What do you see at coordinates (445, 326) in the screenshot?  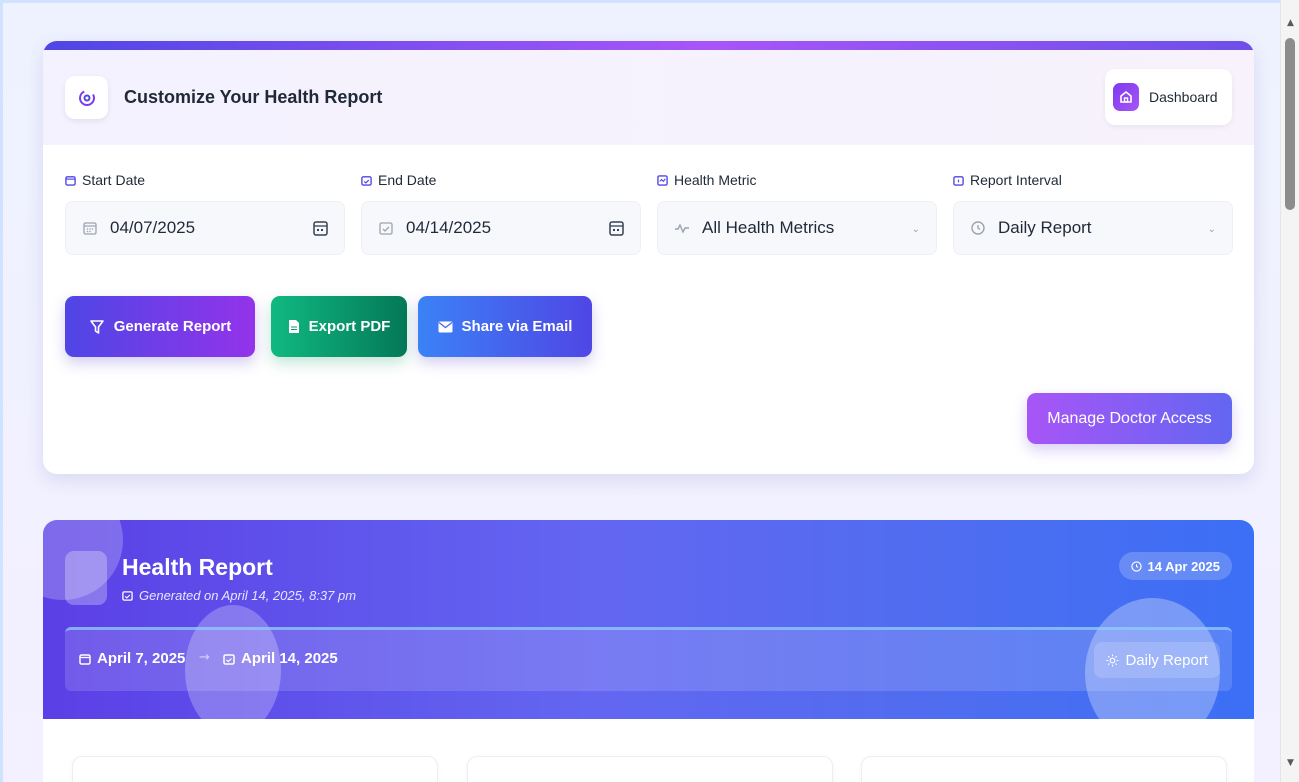 I see `envelope-icon` at bounding box center [445, 326].